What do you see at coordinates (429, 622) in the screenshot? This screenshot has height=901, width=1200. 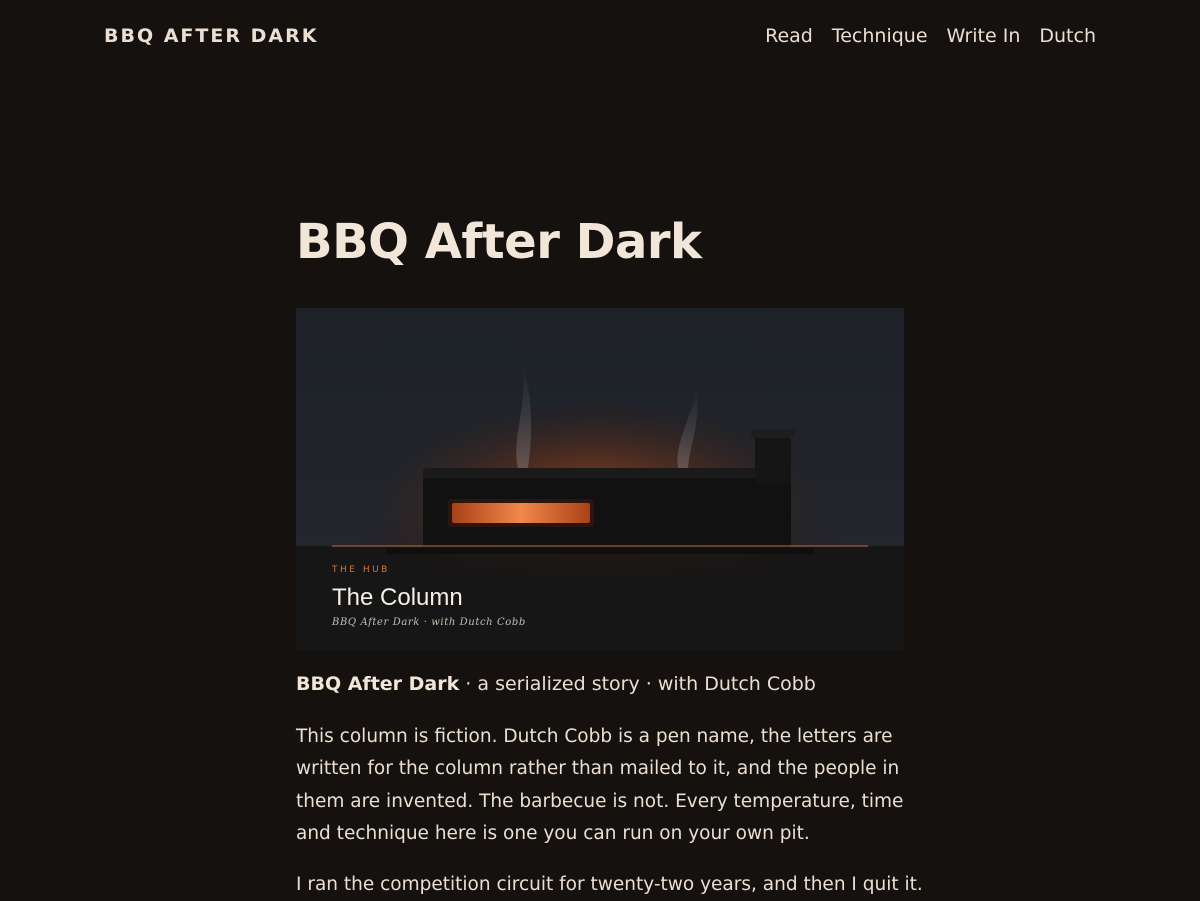 I see `hero-byline: BBQ After Dark · with Dutch Cobb` at bounding box center [429, 622].